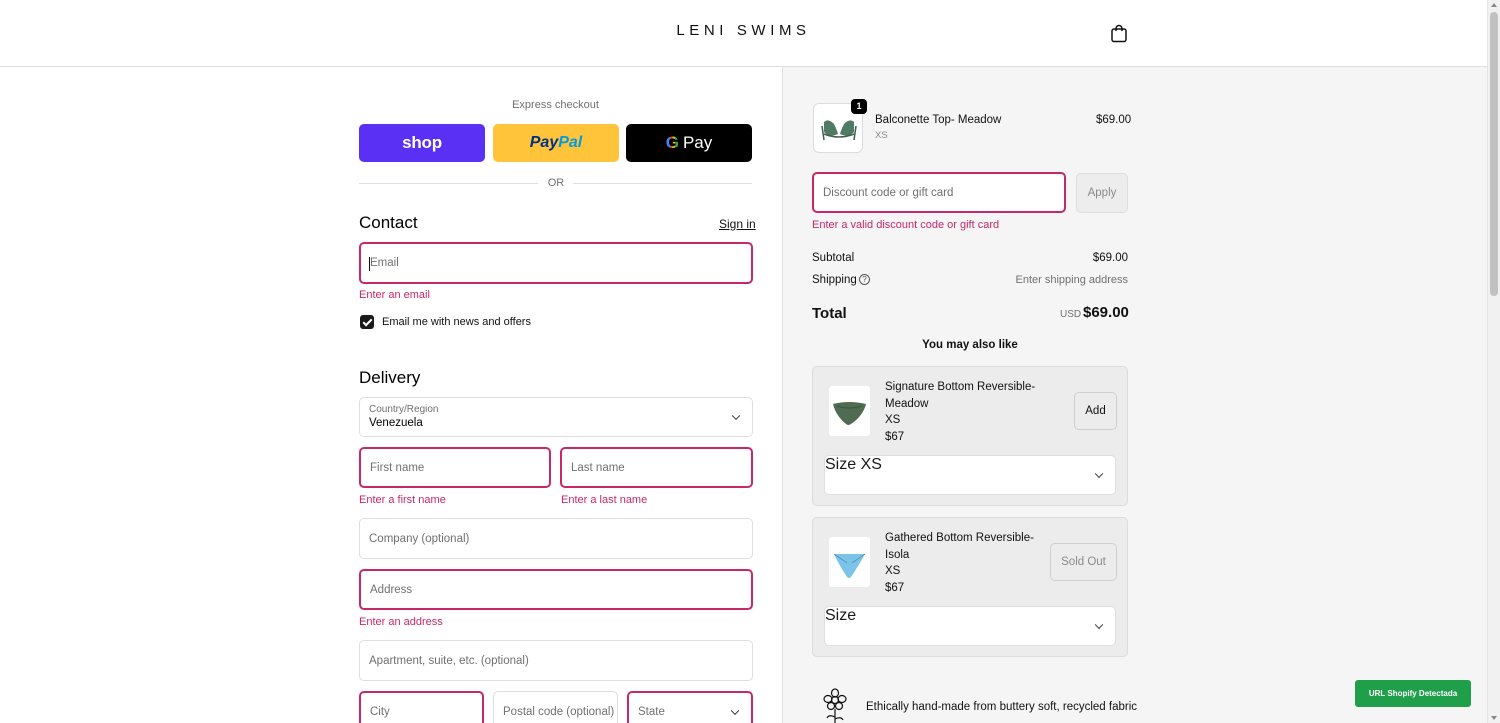  I want to click on recommendations-heading: You may also like, so click(970, 345).